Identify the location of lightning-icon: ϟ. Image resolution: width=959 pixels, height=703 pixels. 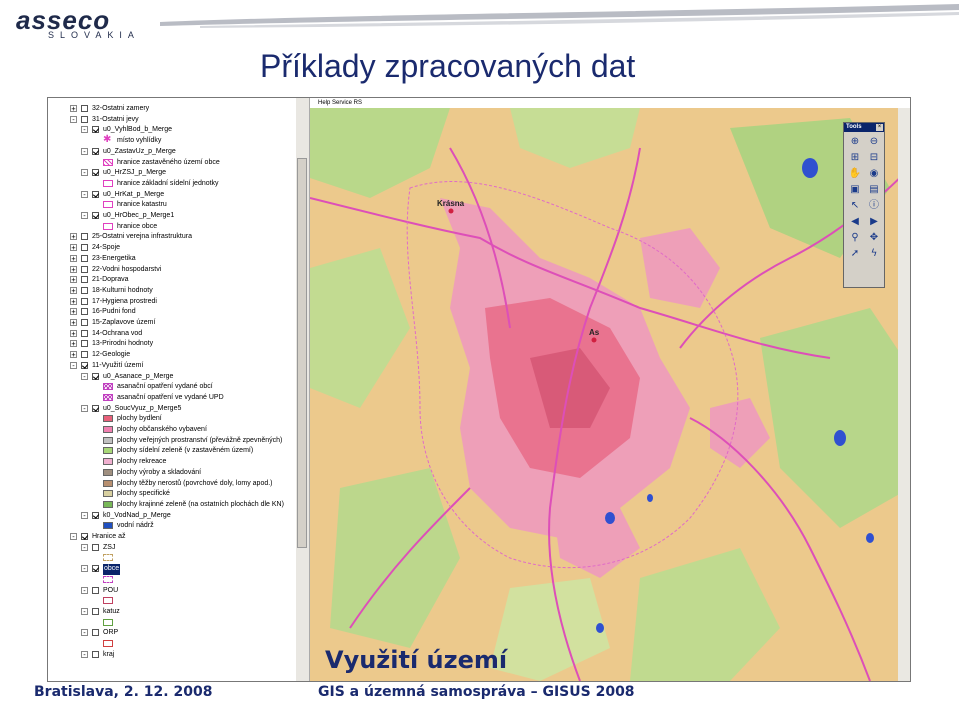
(874, 254).